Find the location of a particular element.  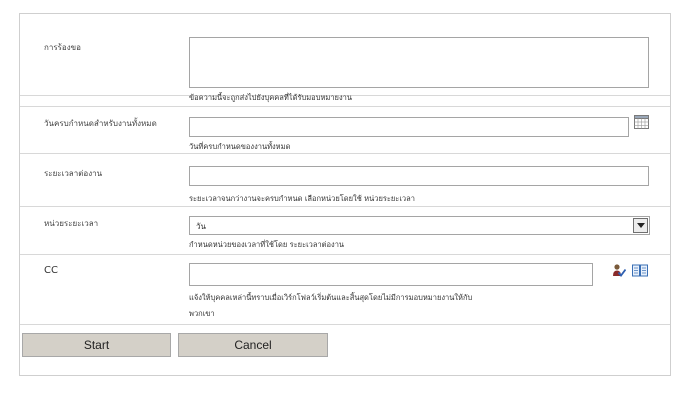

due-date-label: วันครบกำหนดสำหรับงานทั้งหมด is located at coordinates (100, 123).